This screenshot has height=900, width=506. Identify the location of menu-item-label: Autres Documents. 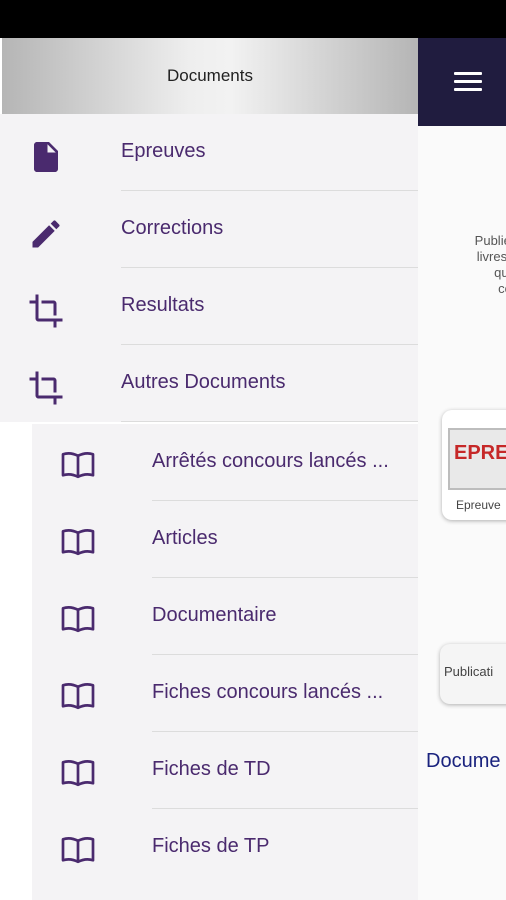
(203, 382).